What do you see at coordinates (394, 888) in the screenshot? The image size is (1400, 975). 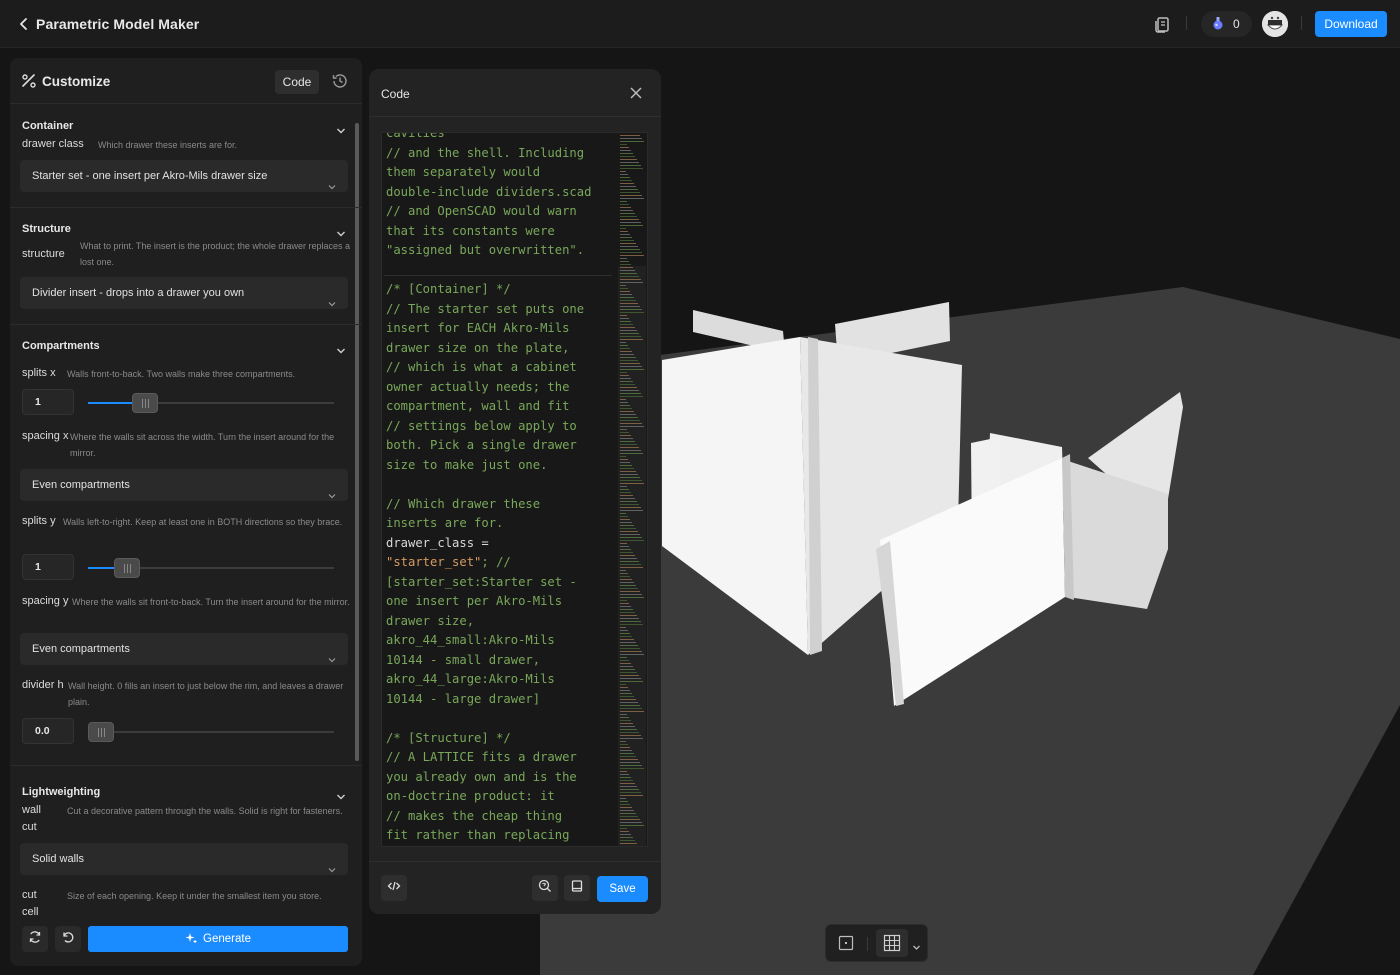 I see `code-toggle-button` at bounding box center [394, 888].